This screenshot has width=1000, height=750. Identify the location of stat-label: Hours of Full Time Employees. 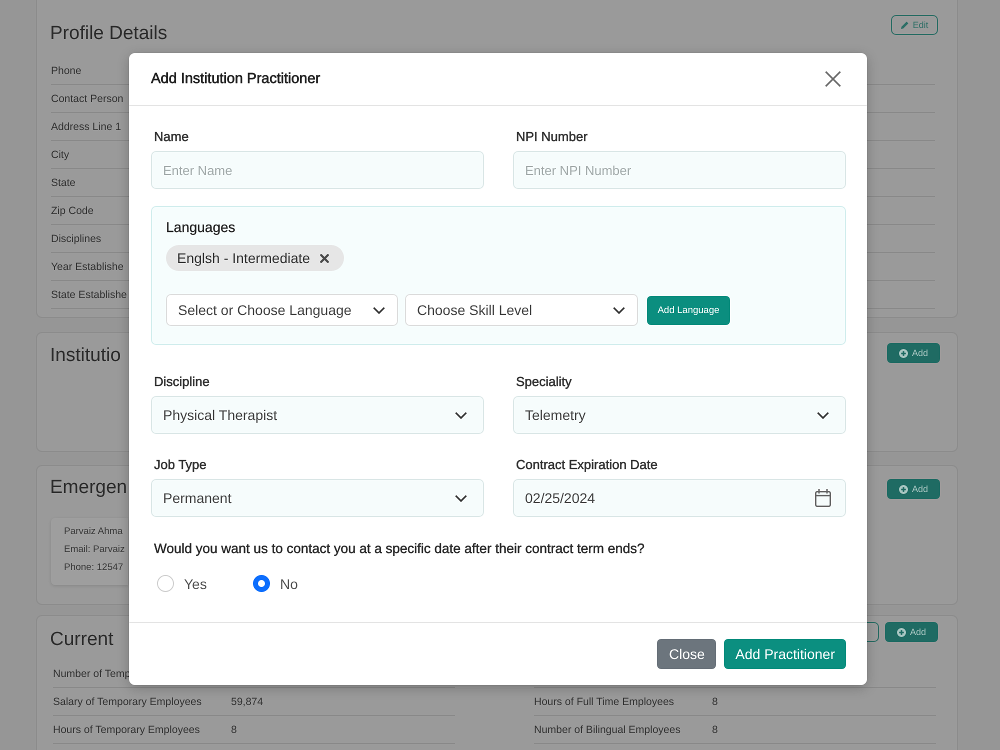
(604, 702).